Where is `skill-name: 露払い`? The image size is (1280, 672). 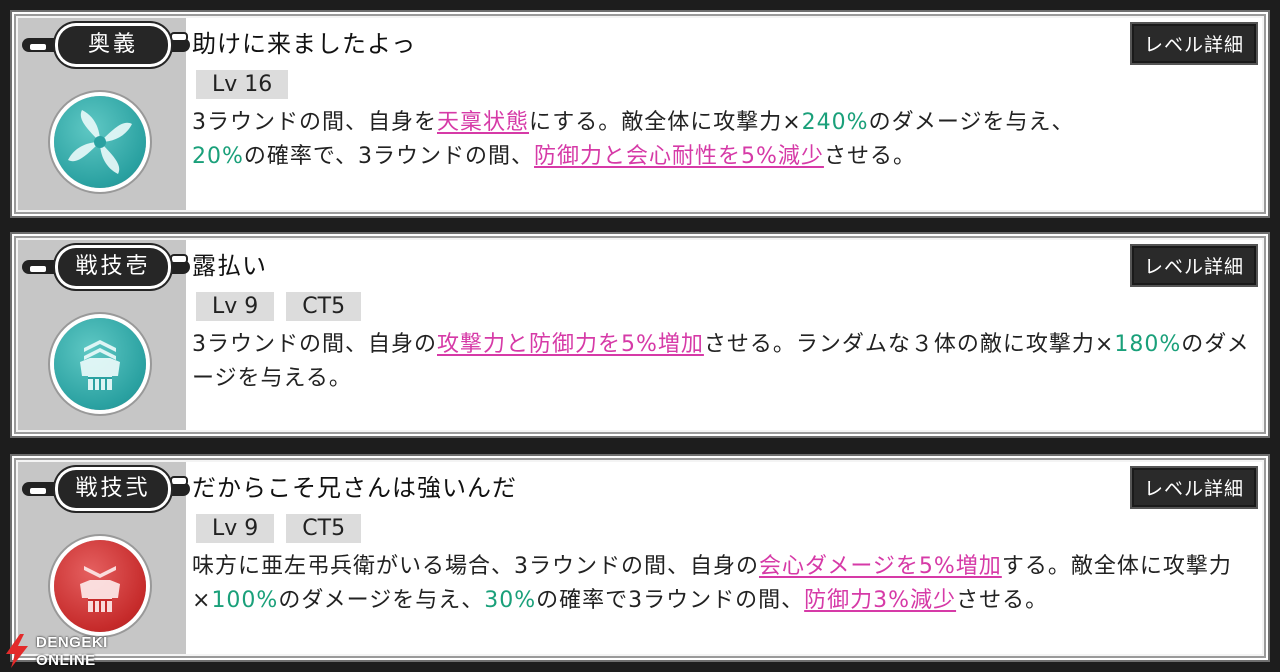
skill-name: 露払い is located at coordinates (229, 266).